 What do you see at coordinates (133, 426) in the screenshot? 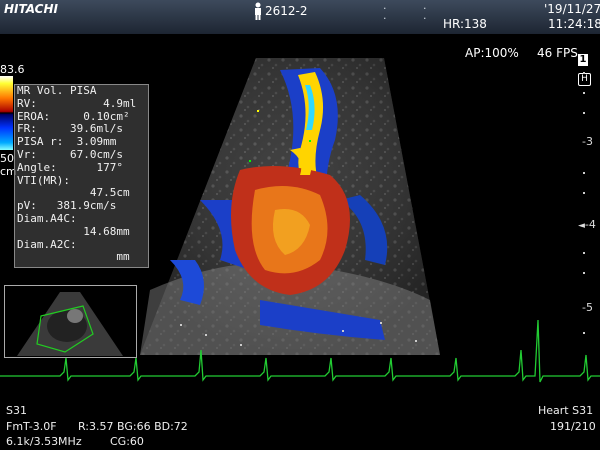
I see `imaging-params: R:3.57 BG:66 BD:72` at bounding box center [133, 426].